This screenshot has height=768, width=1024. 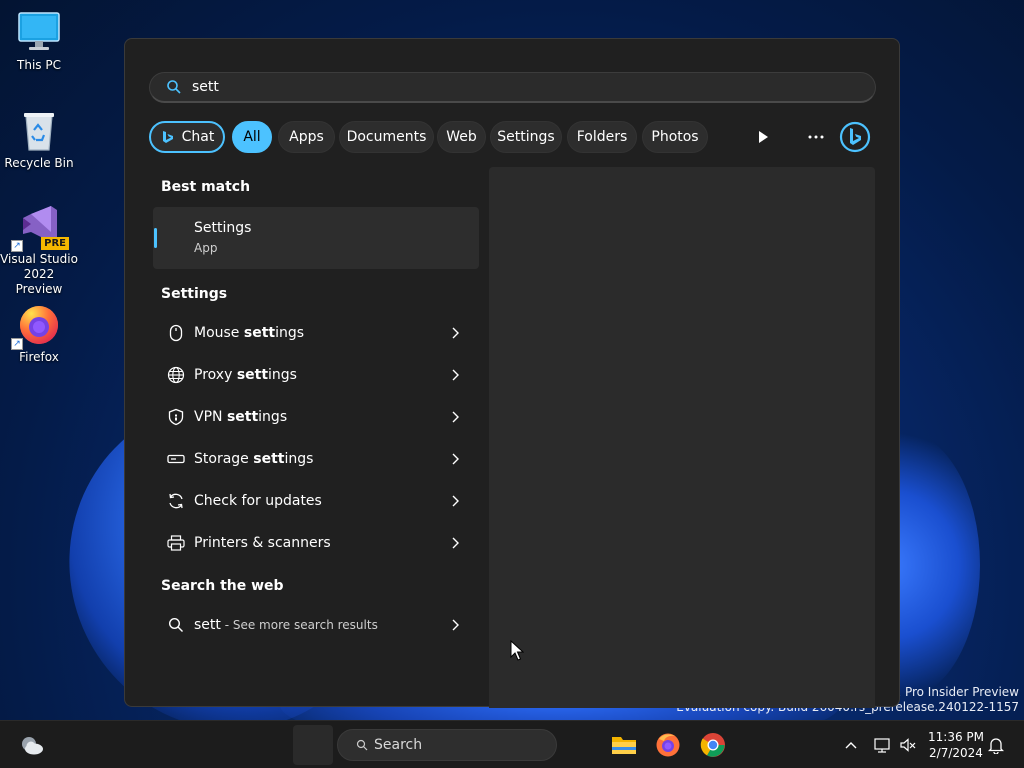 What do you see at coordinates (223, 228) in the screenshot?
I see `best-match-name: Settings` at bounding box center [223, 228].